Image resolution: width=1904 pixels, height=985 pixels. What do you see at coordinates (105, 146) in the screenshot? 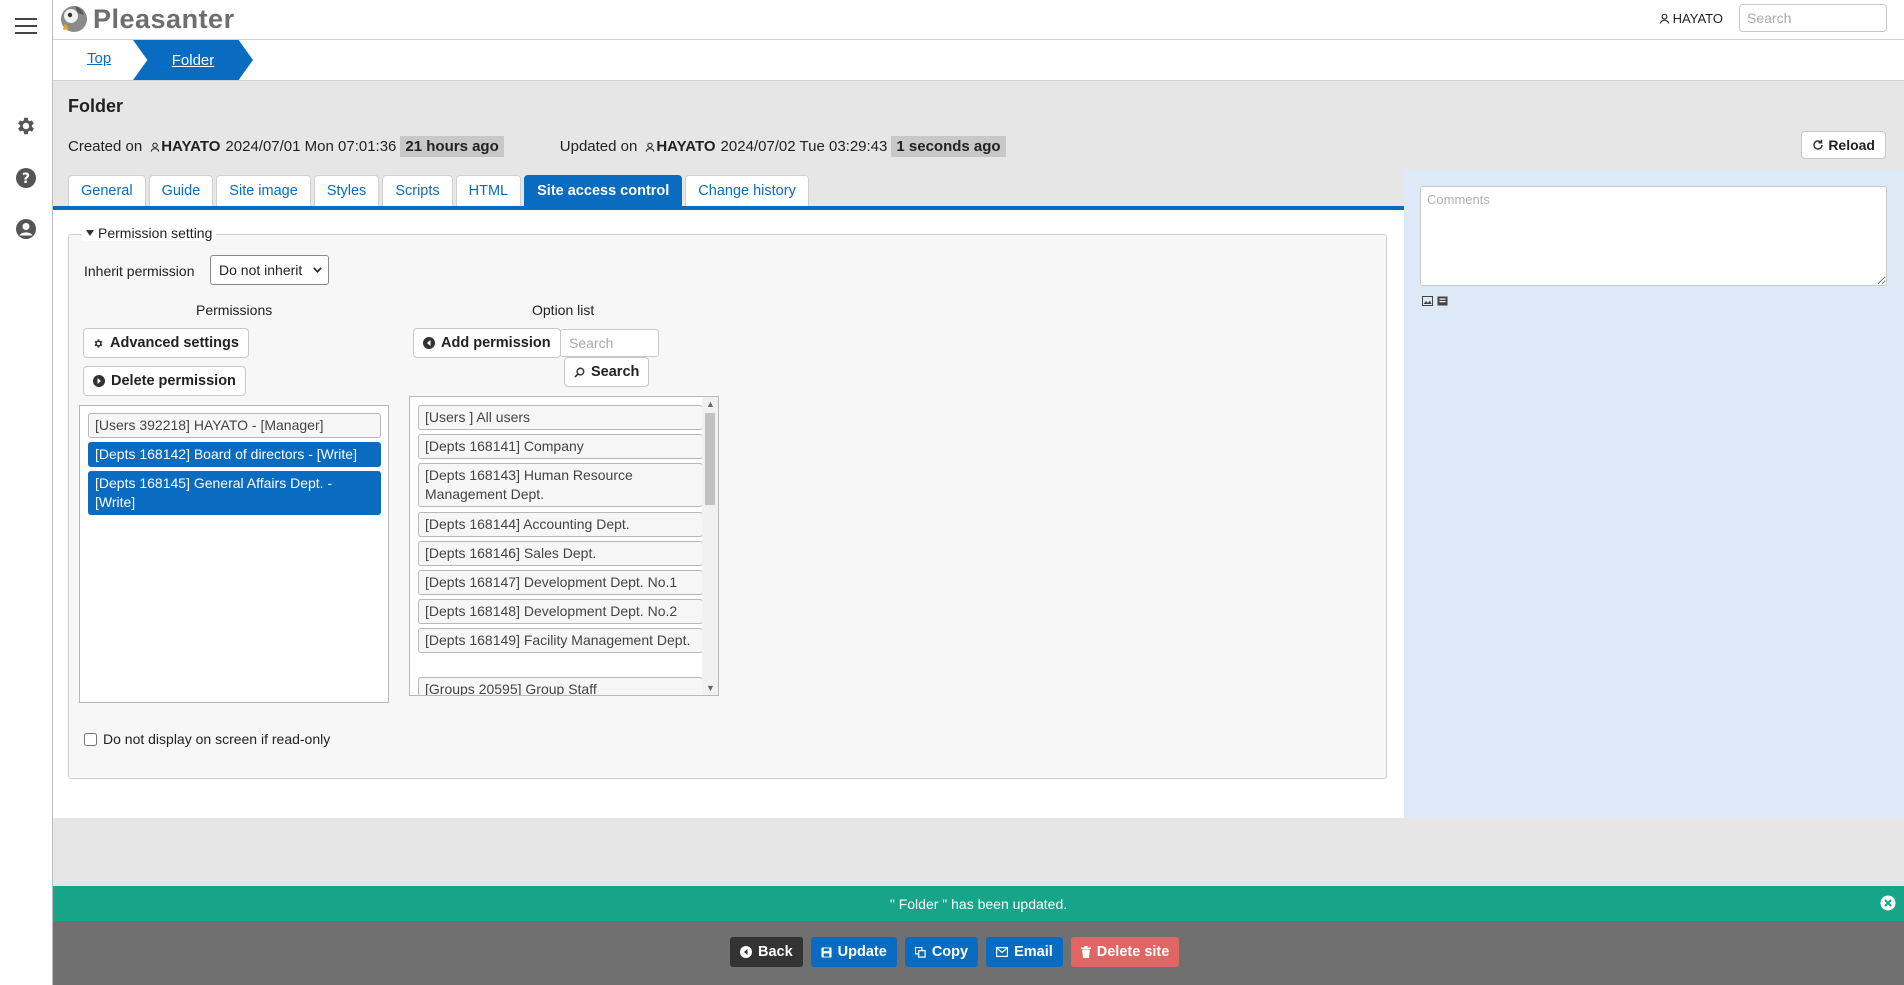
I see `created-label: Created on` at bounding box center [105, 146].